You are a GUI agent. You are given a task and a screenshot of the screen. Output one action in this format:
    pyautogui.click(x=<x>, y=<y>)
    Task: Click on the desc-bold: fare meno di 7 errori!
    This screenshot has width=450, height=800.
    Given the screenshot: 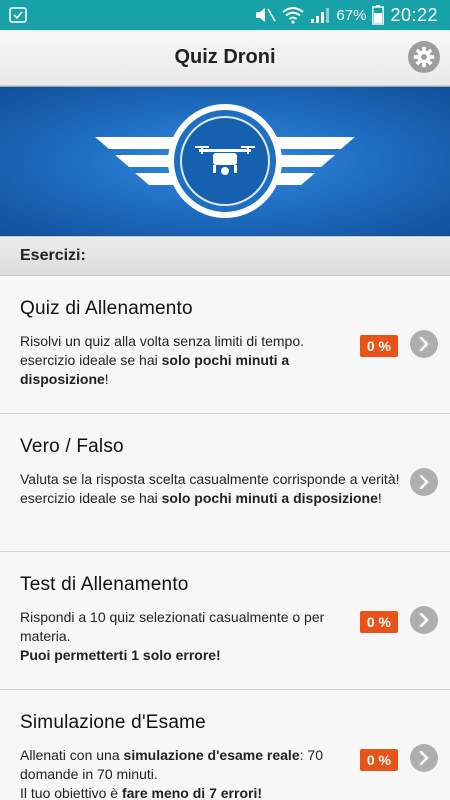 What is the action you would take?
    pyautogui.click(x=191, y=792)
    